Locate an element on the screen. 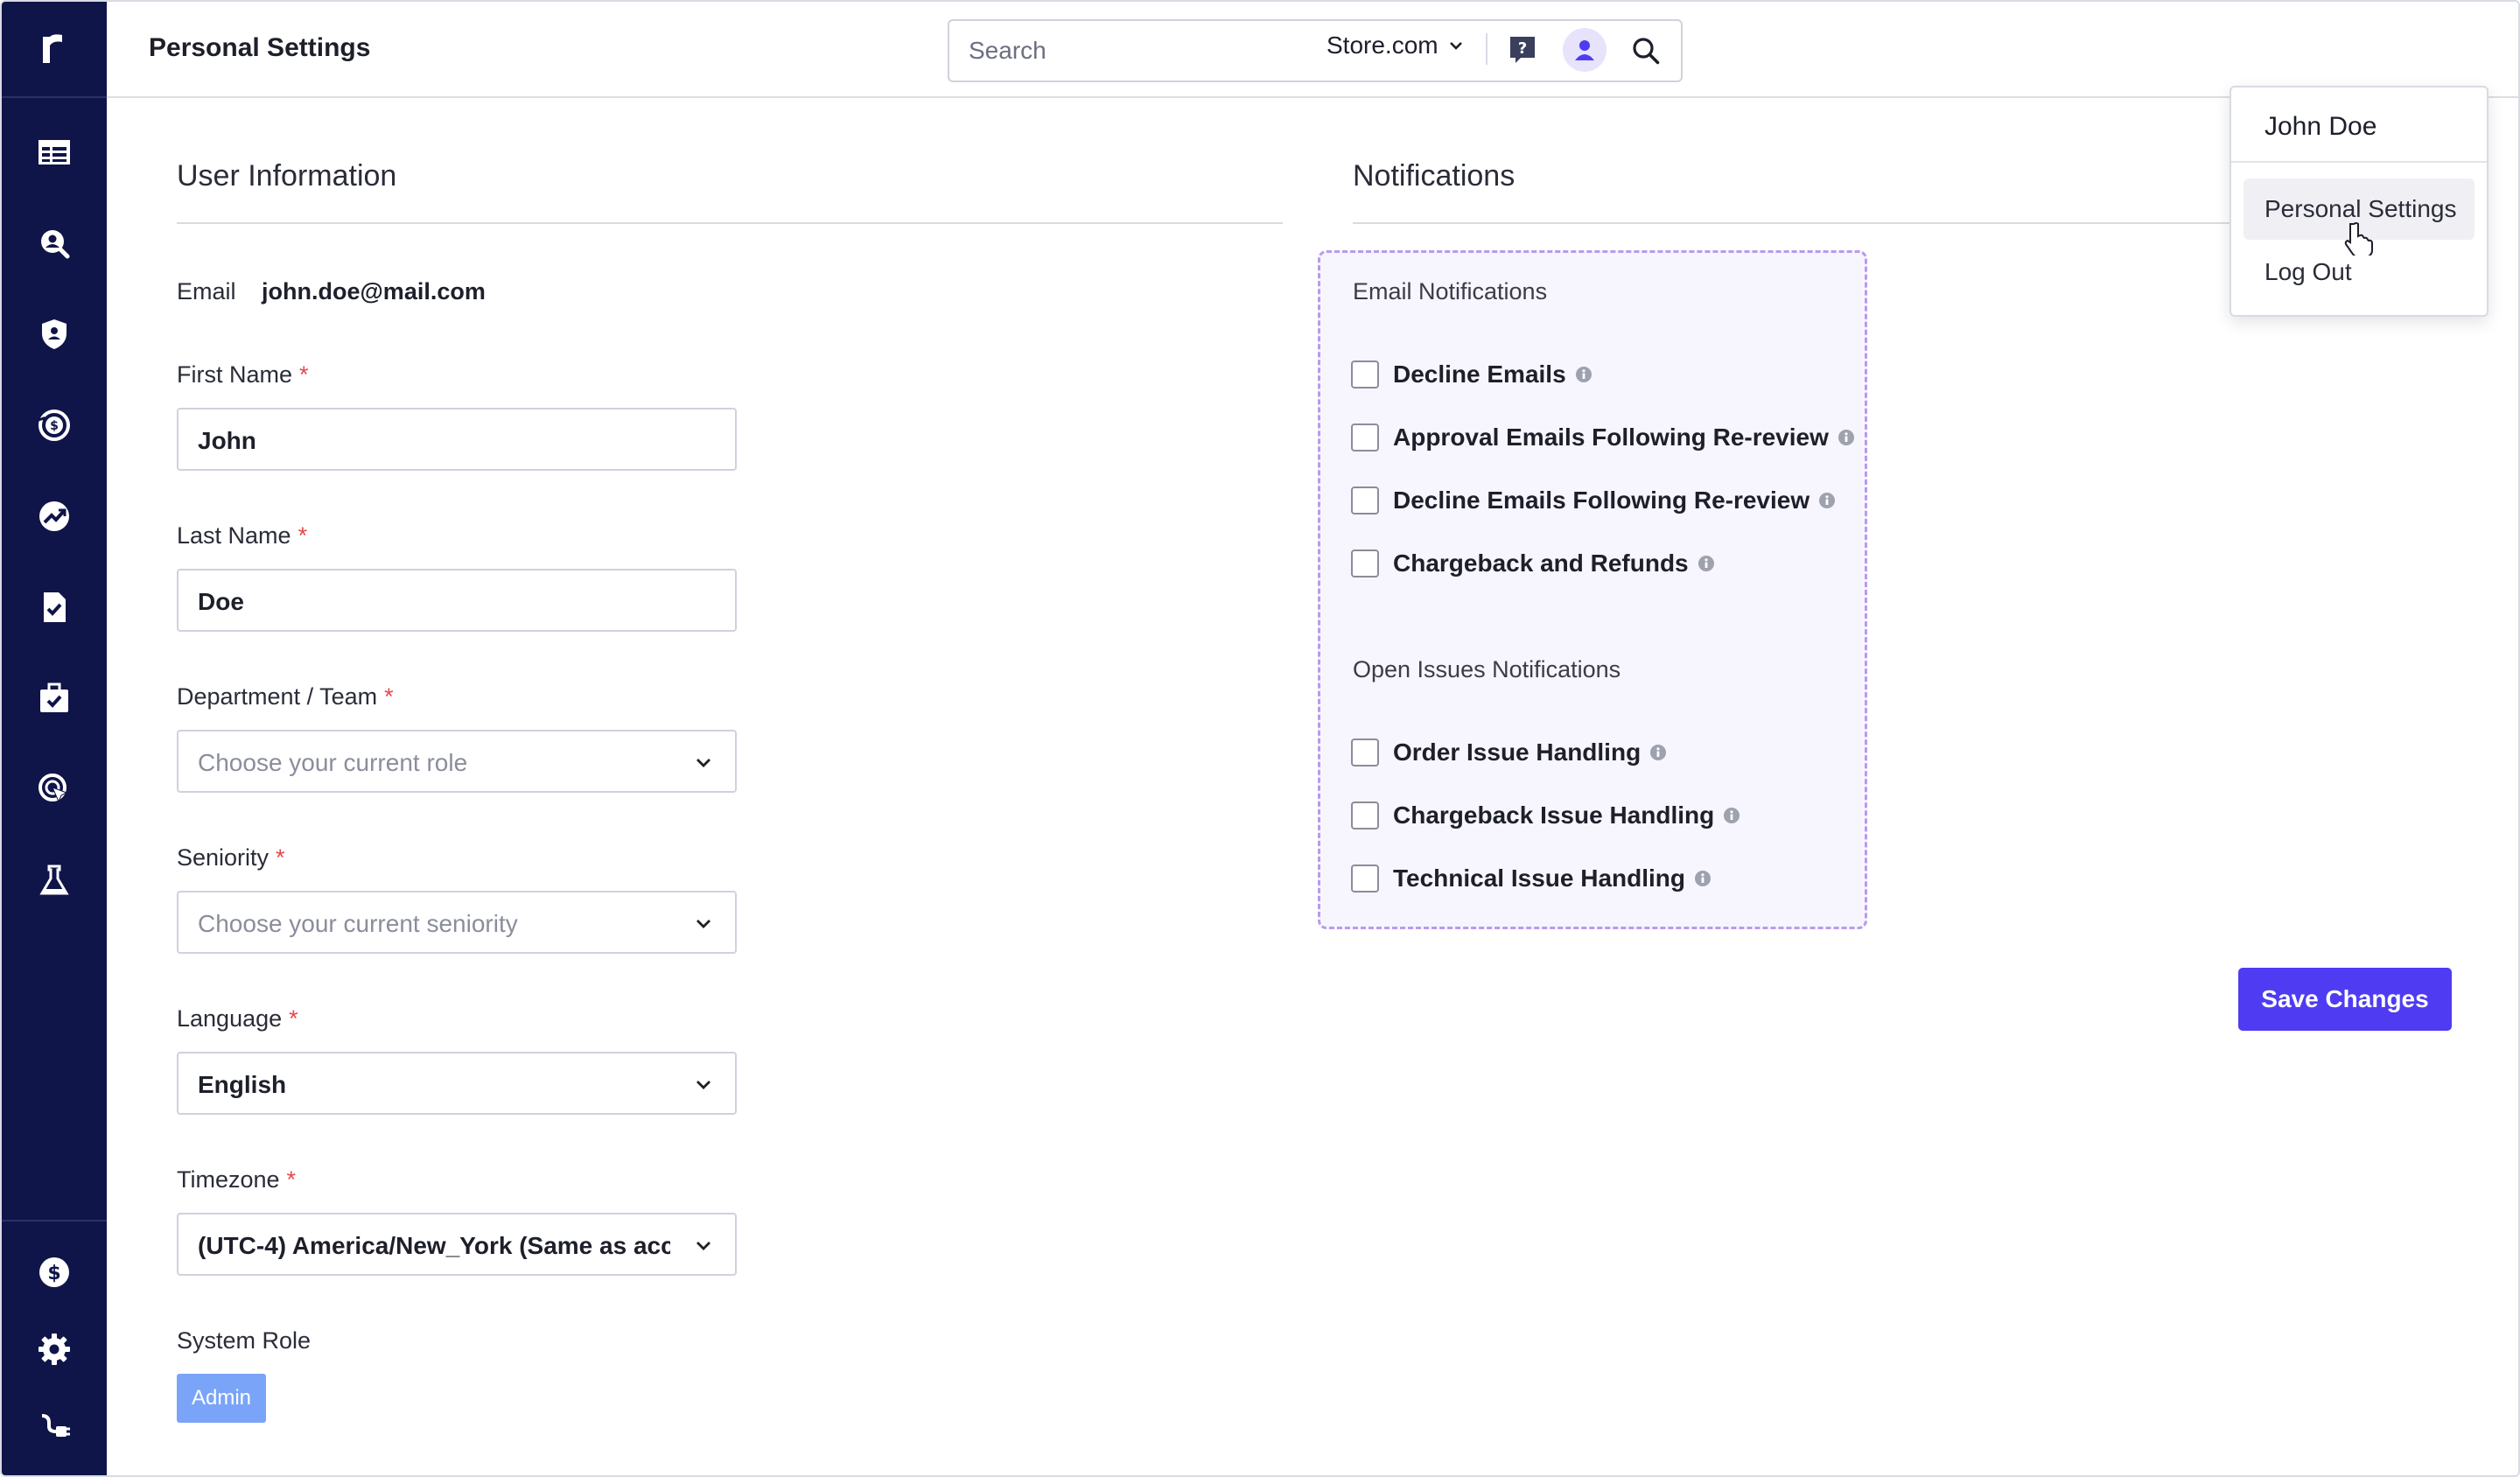 The width and height of the screenshot is (2520, 1477). email-label: Email is located at coordinates (206, 291).